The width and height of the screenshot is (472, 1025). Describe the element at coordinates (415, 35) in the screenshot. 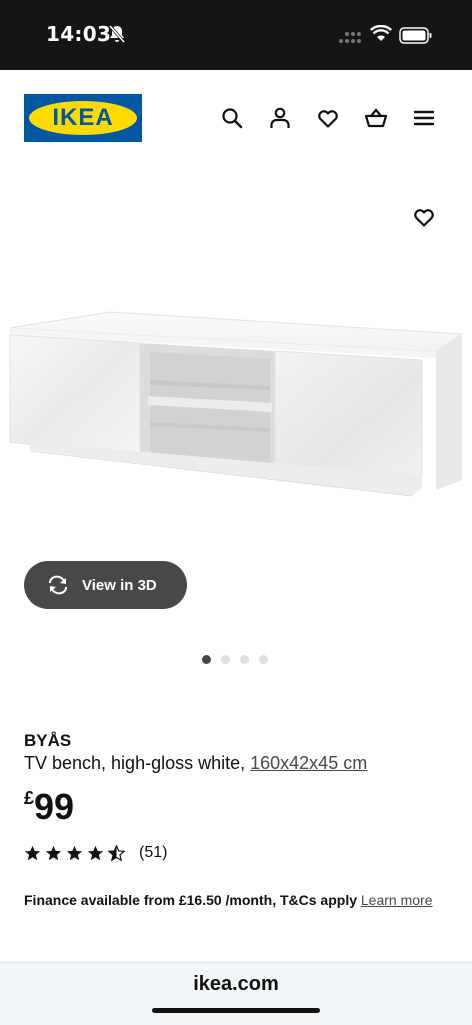

I see `battery-icon` at that location.